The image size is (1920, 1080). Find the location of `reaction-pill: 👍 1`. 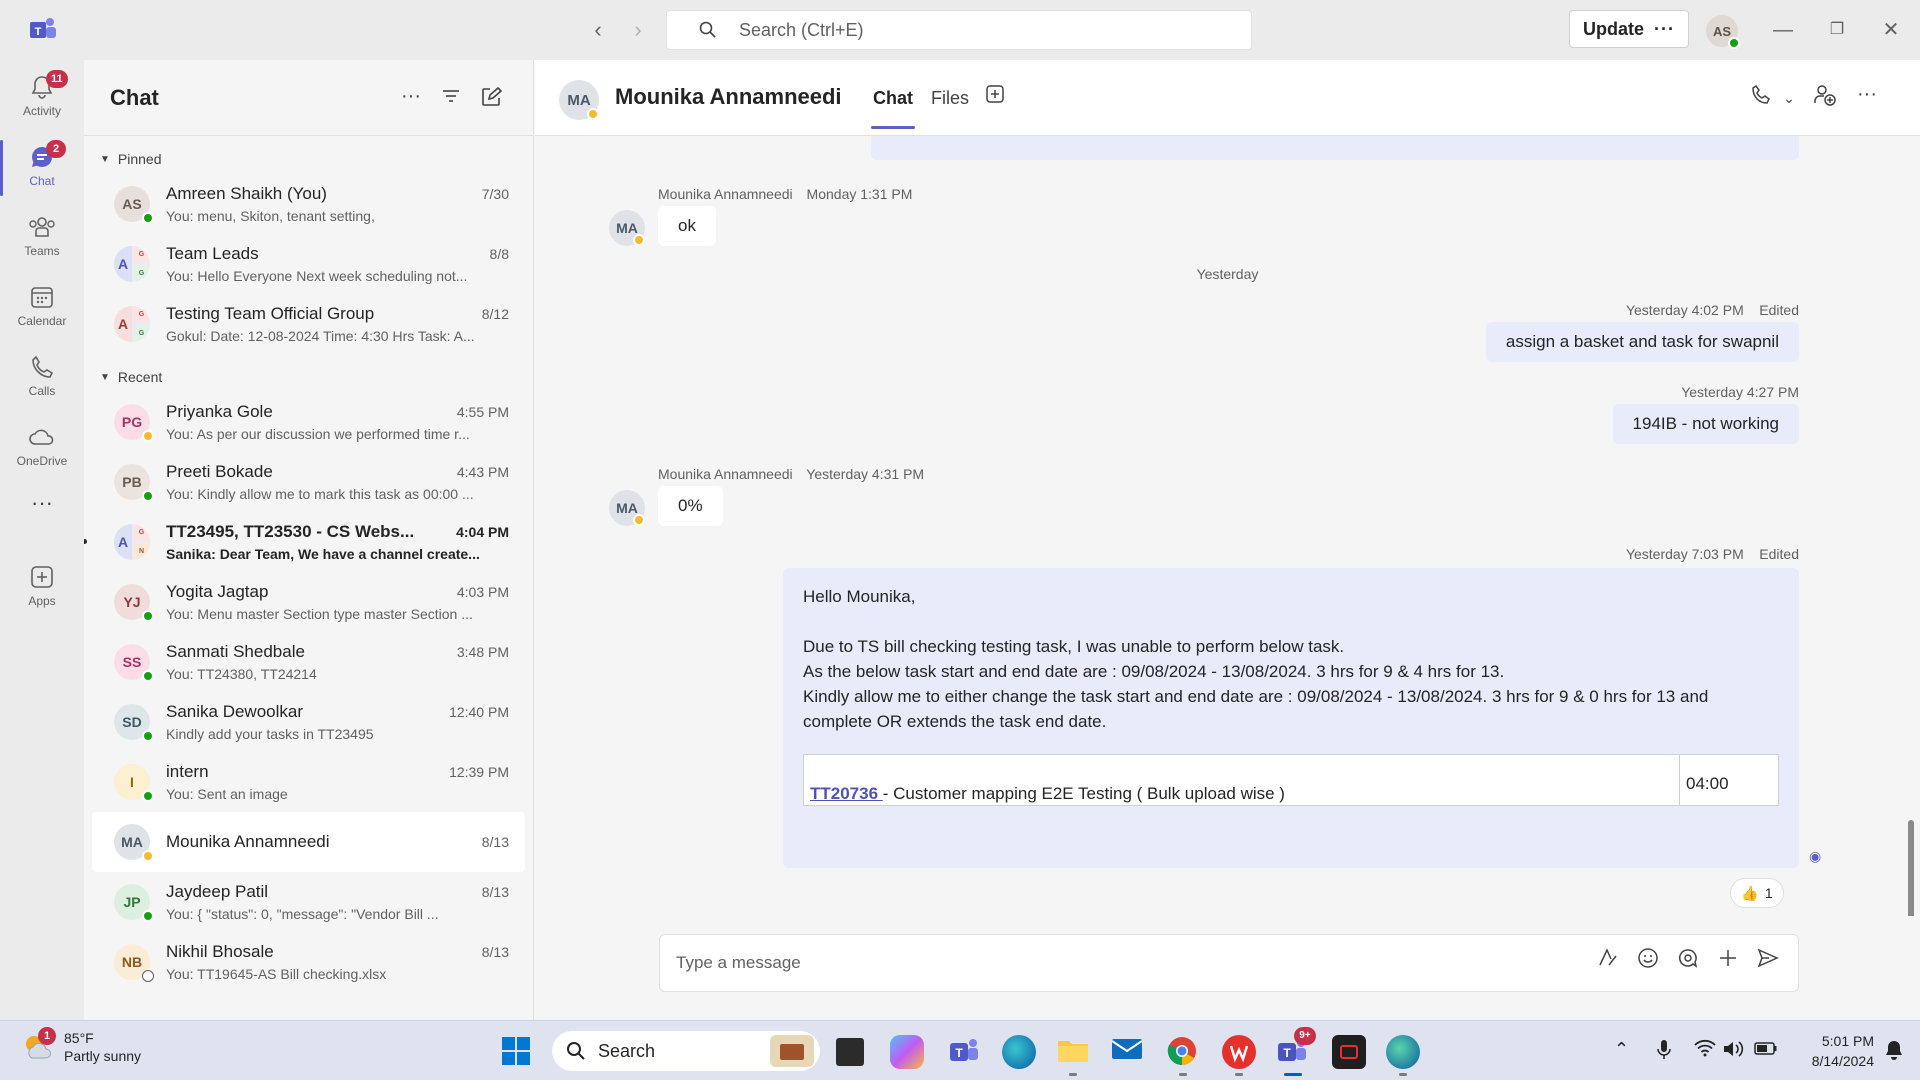

reaction-pill: 👍 1 is located at coordinates (1757, 893).